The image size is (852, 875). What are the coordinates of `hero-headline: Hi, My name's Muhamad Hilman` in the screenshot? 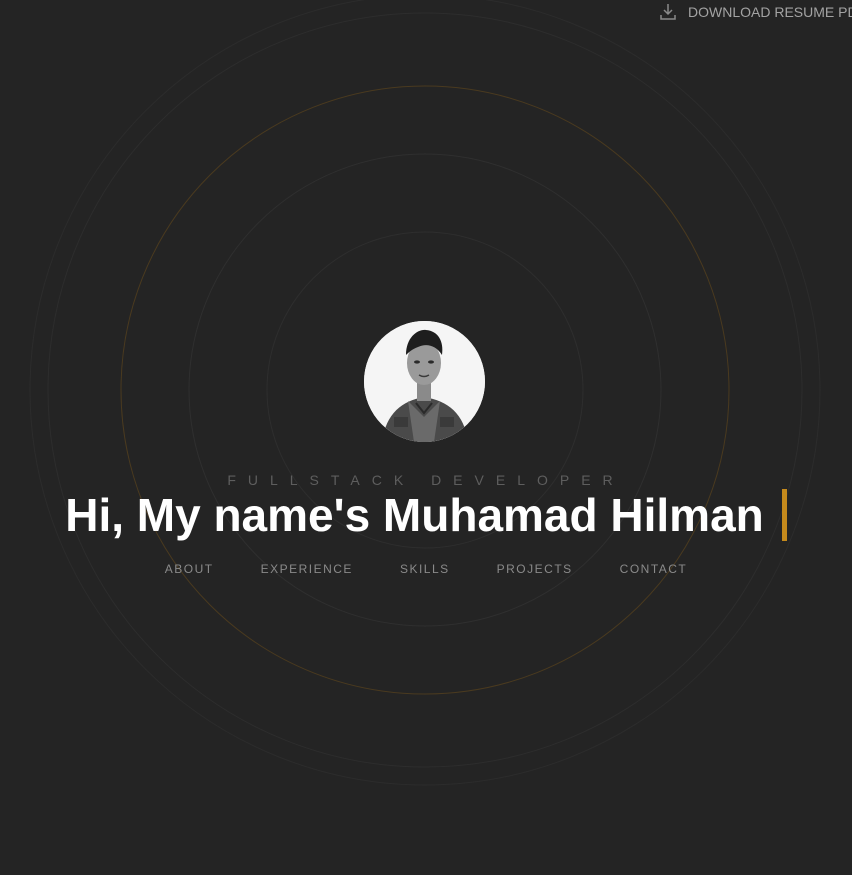 It's located at (426, 516).